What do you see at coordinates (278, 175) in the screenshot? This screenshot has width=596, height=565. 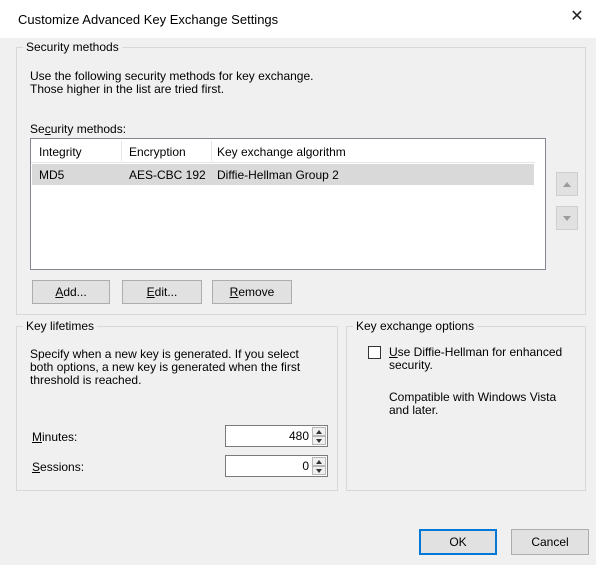 I see `cell-algorithm: Diffie-Hellman Group 2` at bounding box center [278, 175].